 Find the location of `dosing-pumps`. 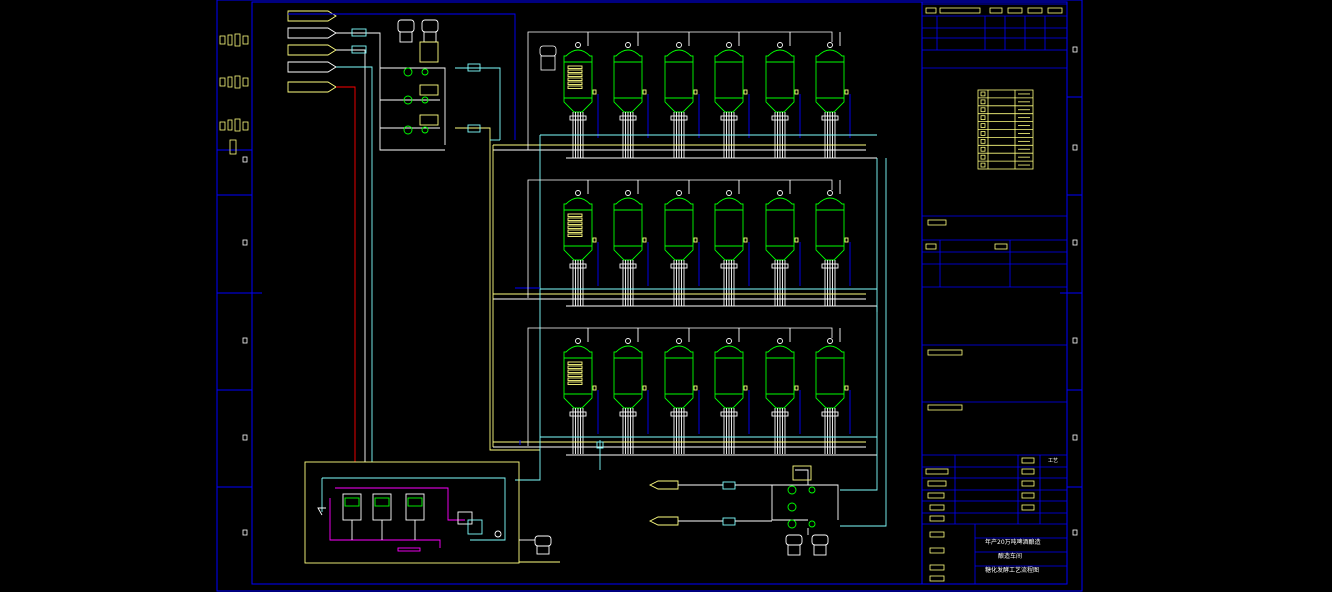

dosing-pumps is located at coordinates (418, 77).